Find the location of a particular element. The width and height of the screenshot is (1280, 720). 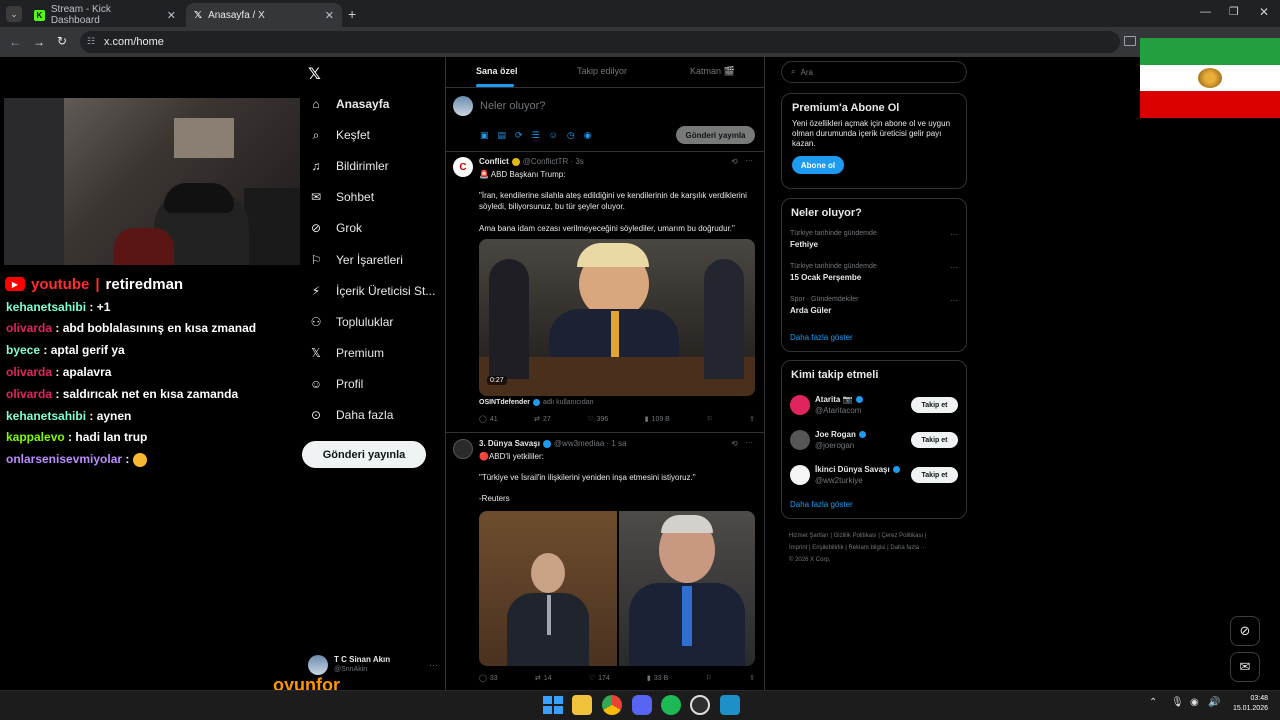

tweet-video: 0:27 is located at coordinates (617, 317).